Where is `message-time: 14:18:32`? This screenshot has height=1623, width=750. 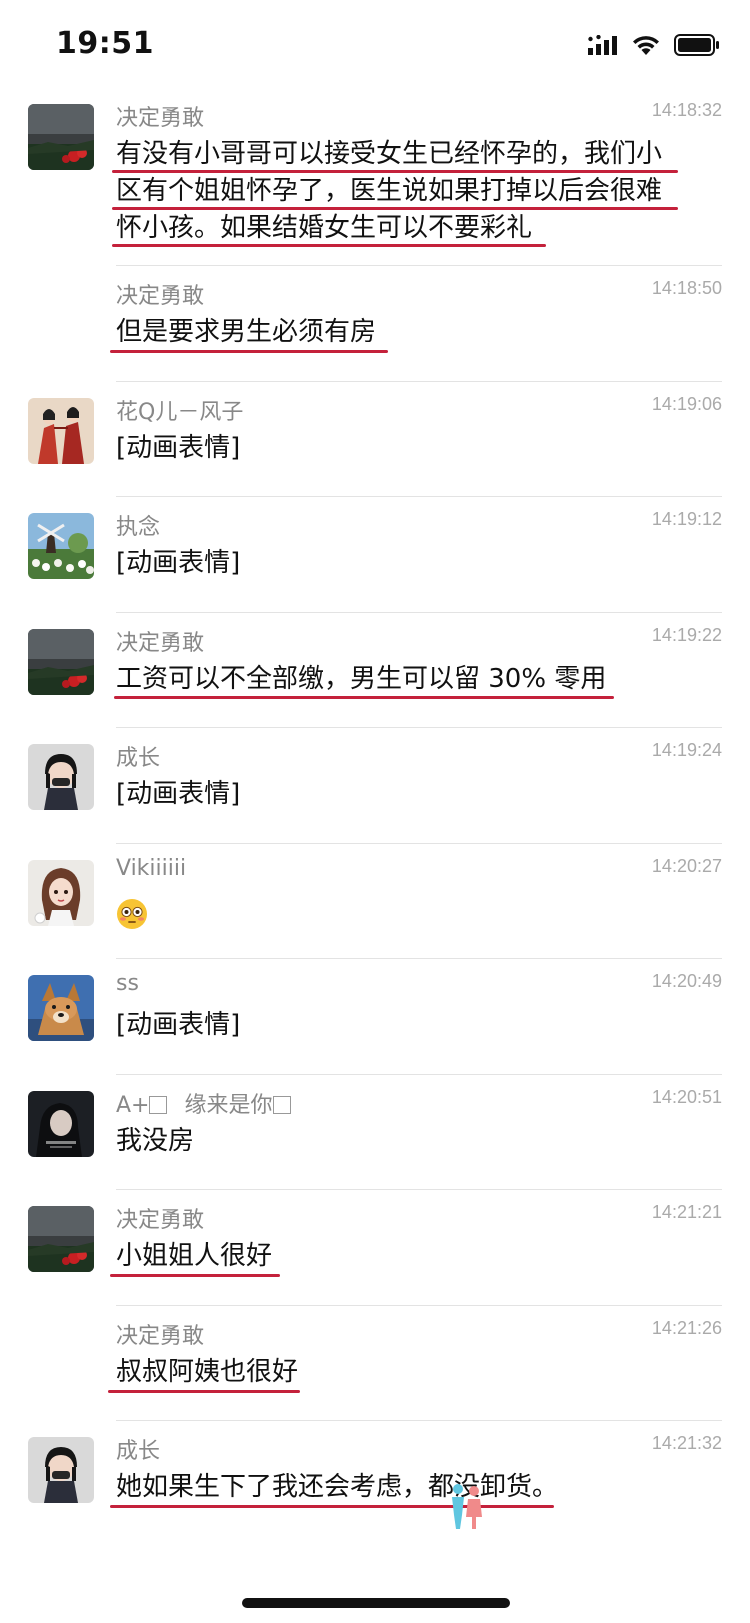 message-time: 14:18:32 is located at coordinates (686, 110).